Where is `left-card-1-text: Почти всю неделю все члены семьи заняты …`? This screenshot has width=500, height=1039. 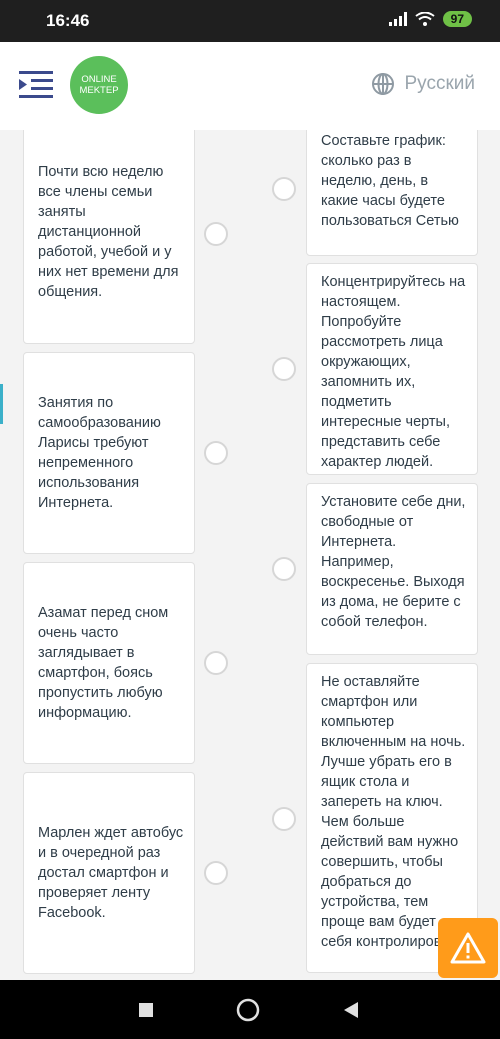 left-card-1-text: Почти всю неделю все члены семьи заняты … is located at coordinates (108, 232).